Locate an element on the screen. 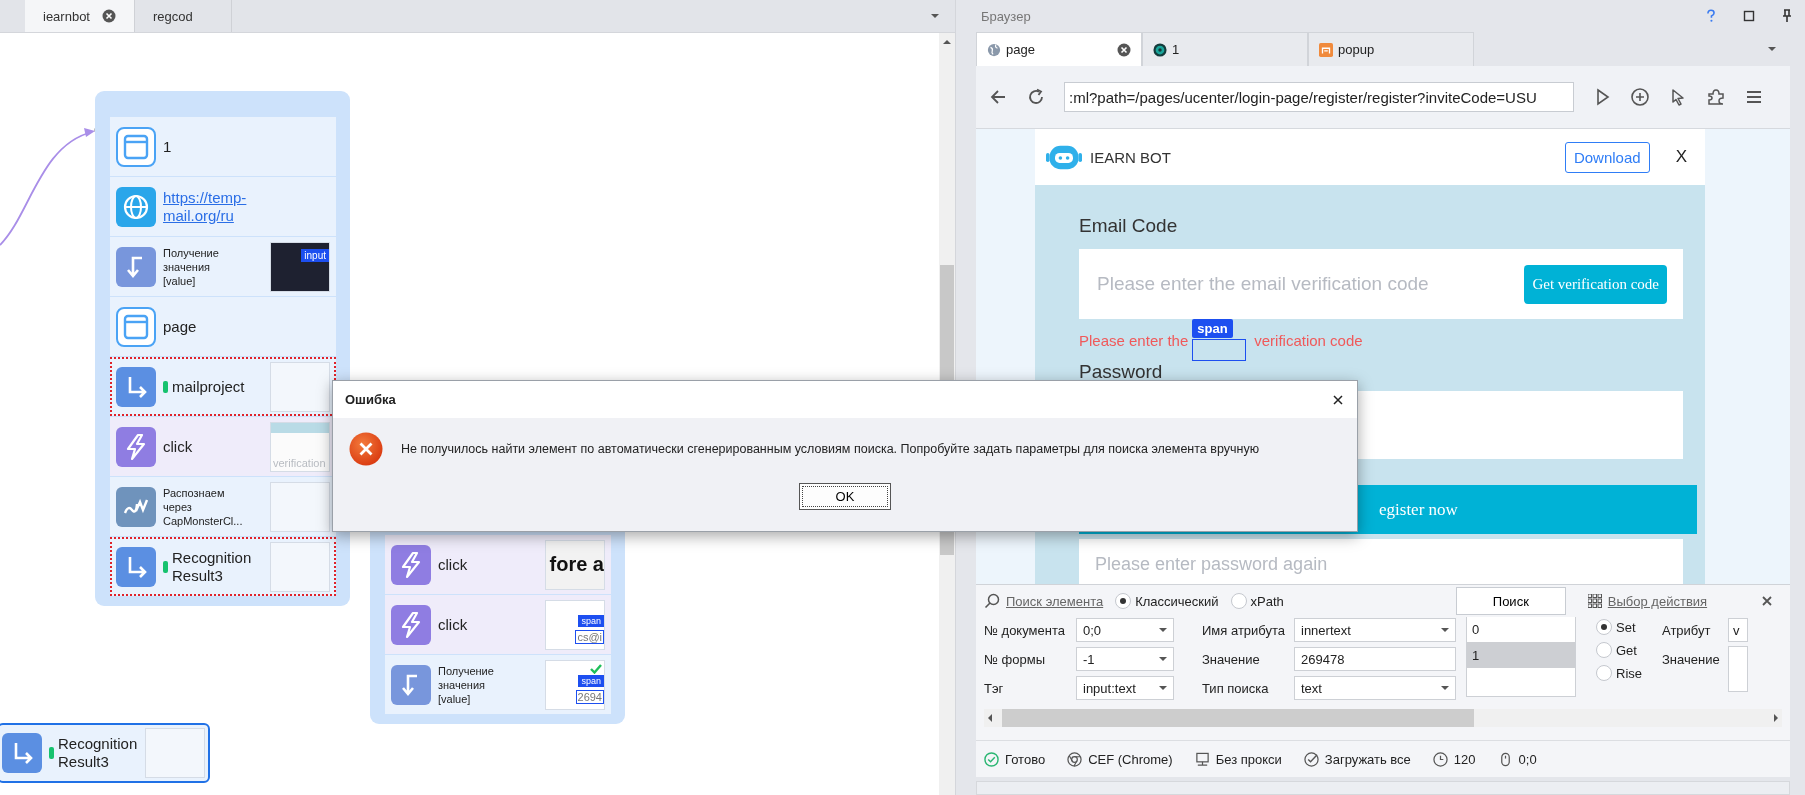  element-tag-label: span is located at coordinates (1212, 328).